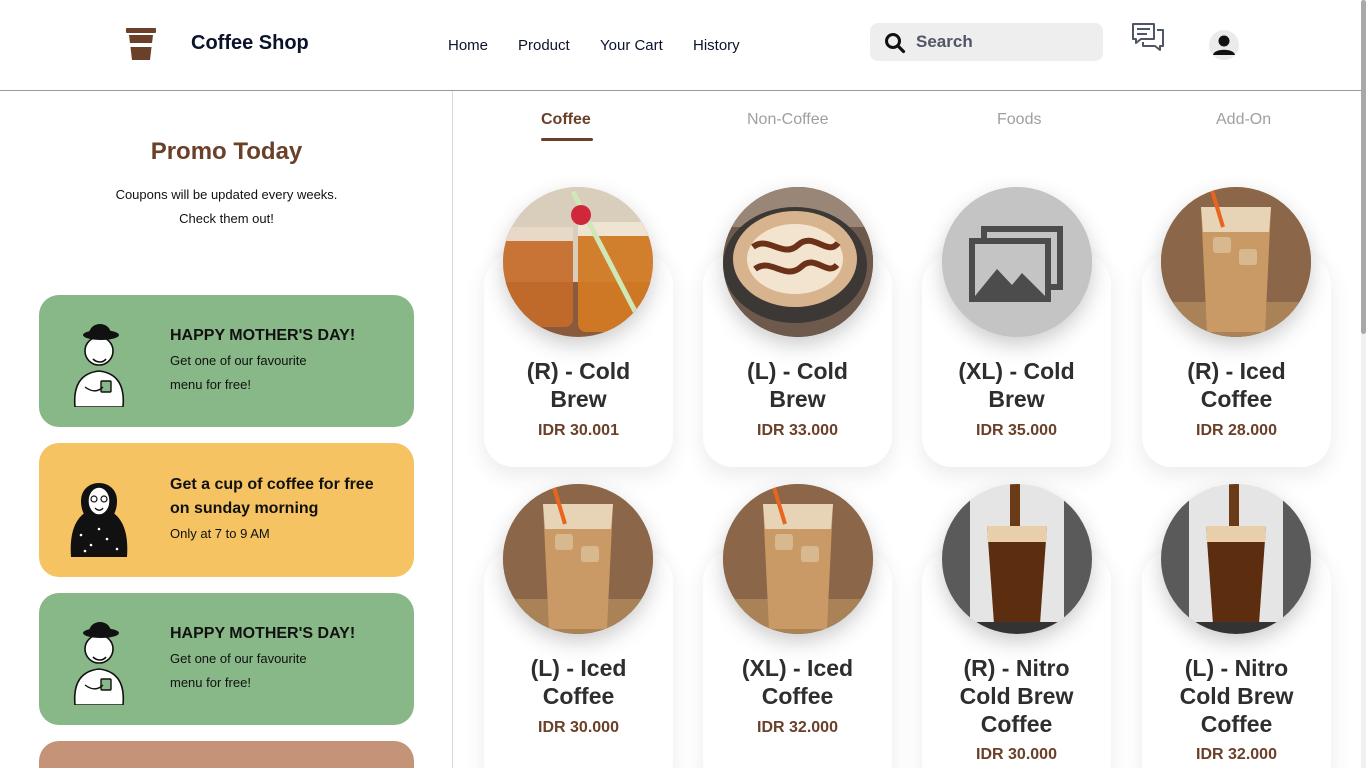 This screenshot has width=1366, height=768. Describe the element at coordinates (797, 371) in the screenshot. I see `product-name-line1: (L) - Cold` at that location.